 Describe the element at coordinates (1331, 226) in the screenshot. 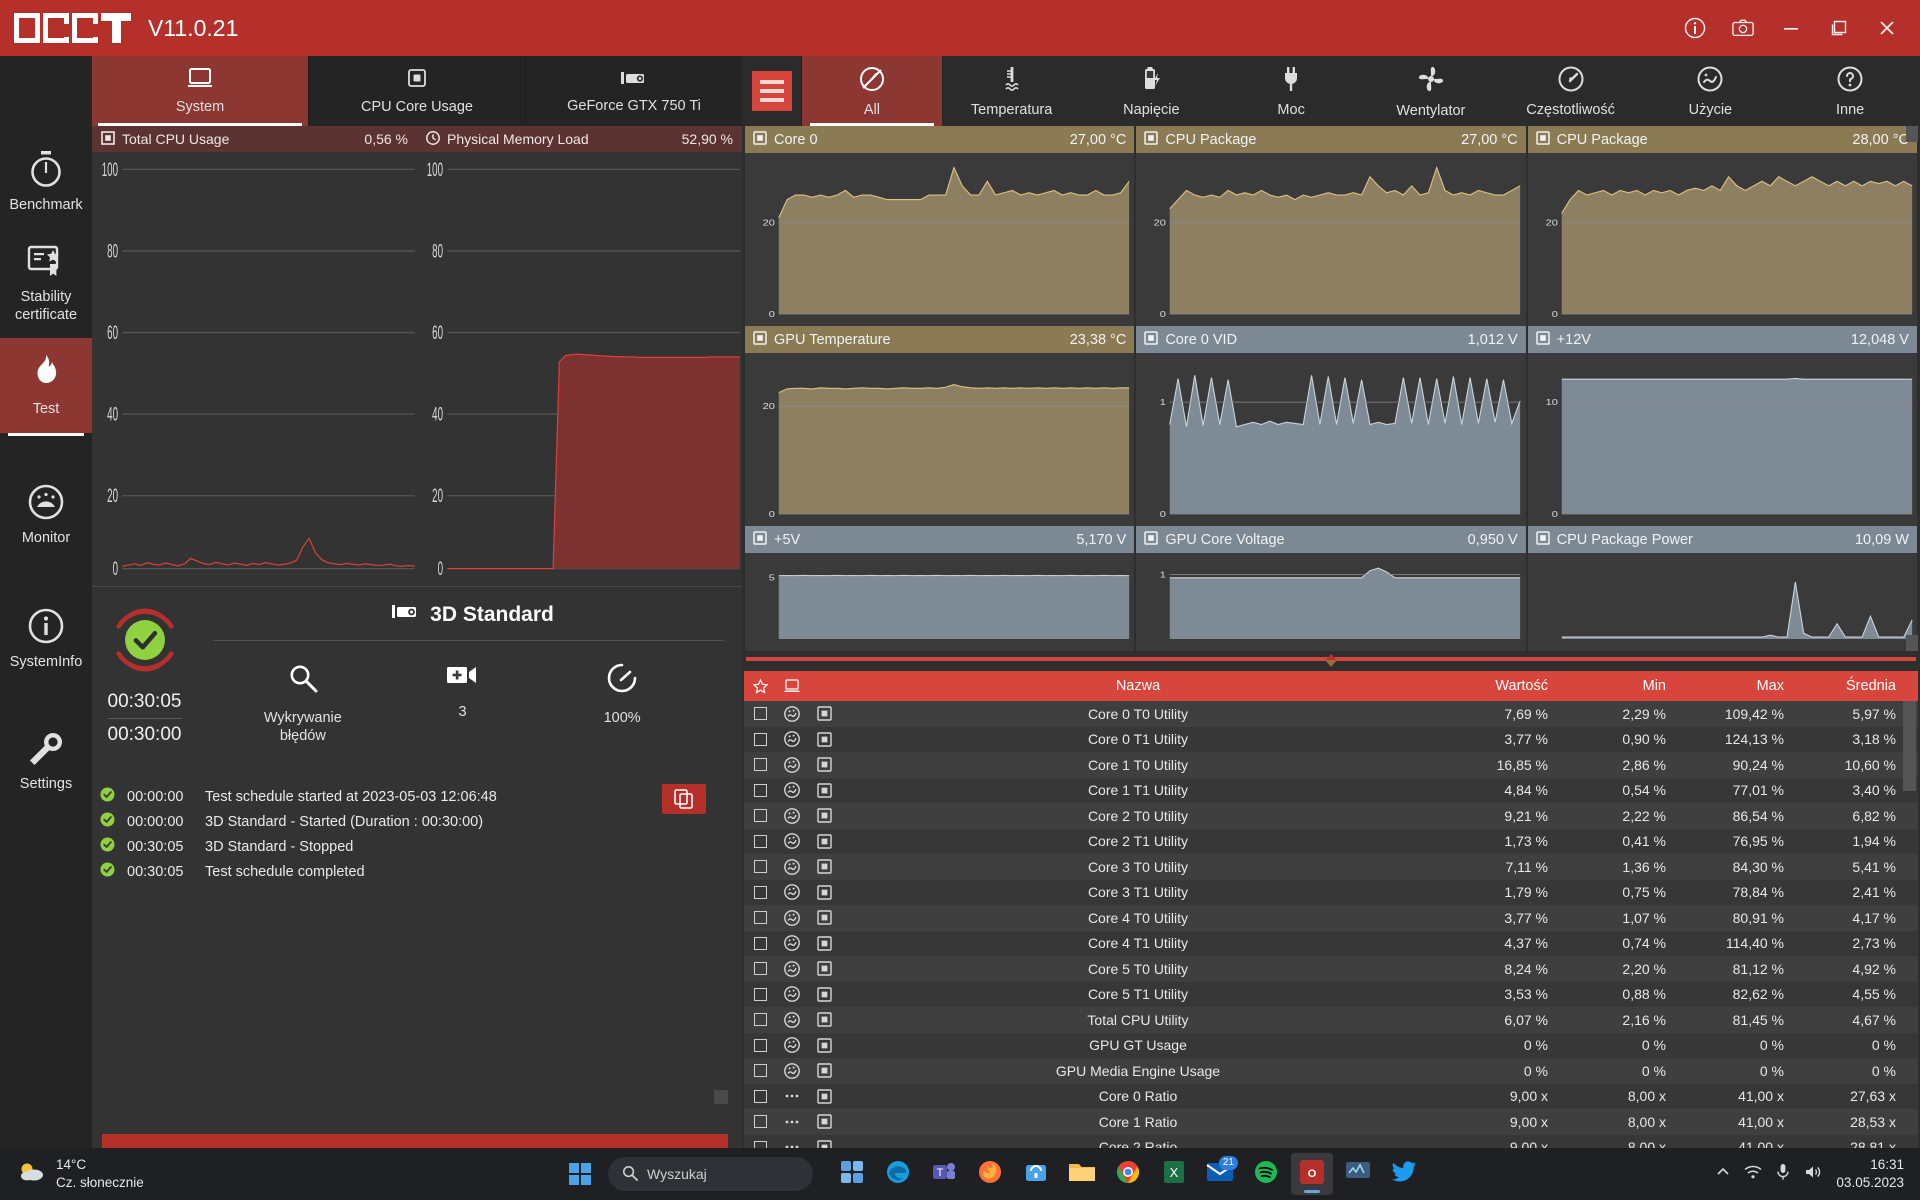

I see `graph-card-cpu-package: CPU Package 27,00 °C 20 0` at that location.